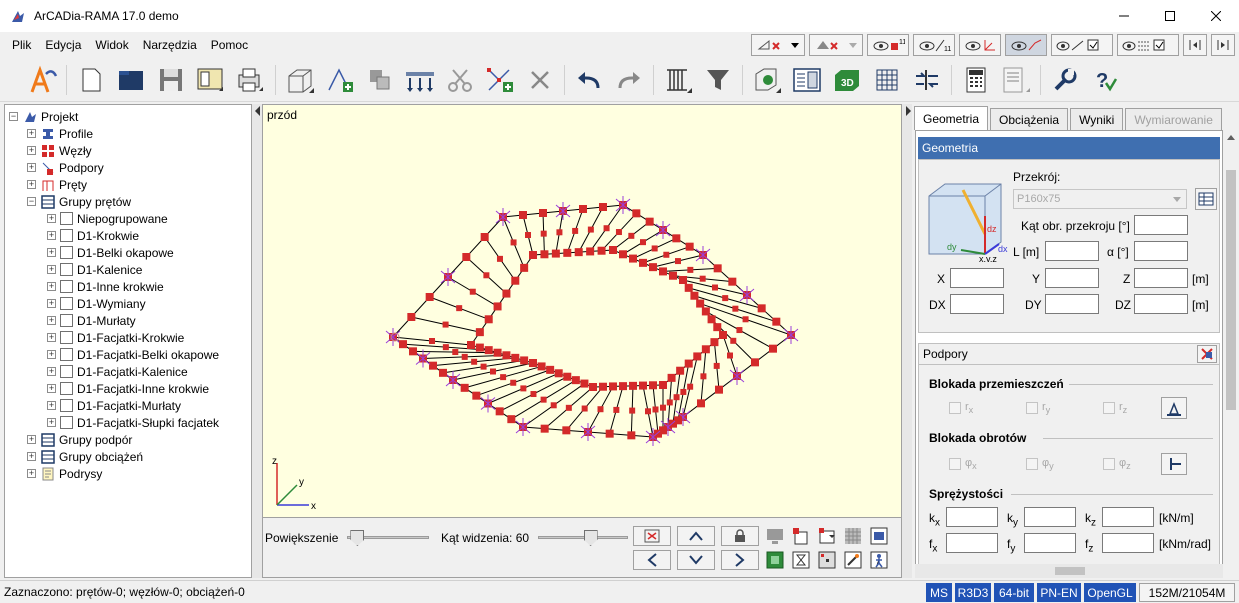 Image resolution: width=1239 pixels, height=603 pixels. Describe the element at coordinates (460, 80) in the screenshot. I see `cut-button` at that location.